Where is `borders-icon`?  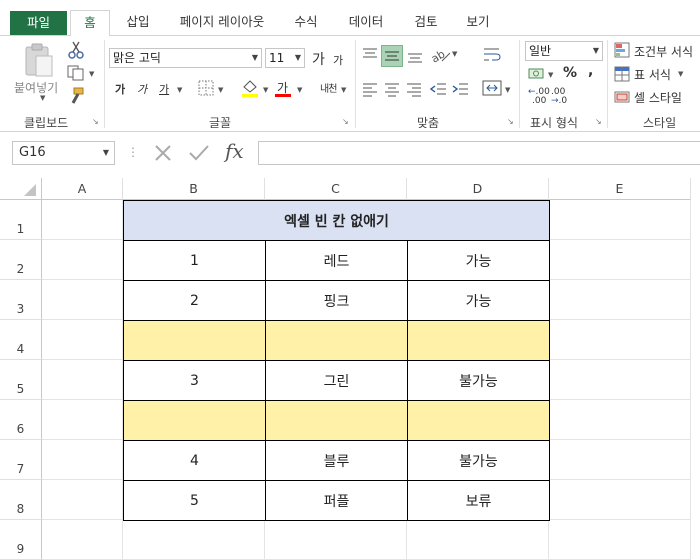
borders-icon is located at coordinates (206, 88).